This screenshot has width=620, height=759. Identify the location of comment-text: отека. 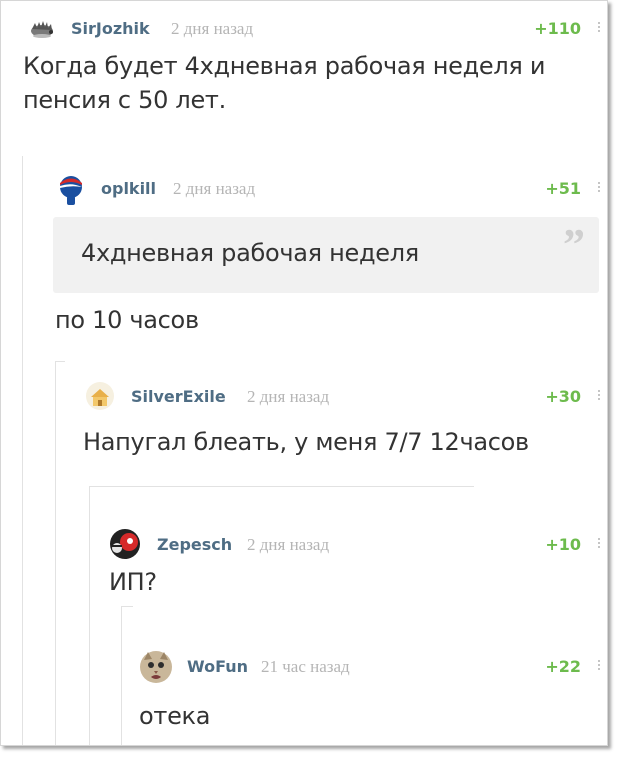
(174, 716).